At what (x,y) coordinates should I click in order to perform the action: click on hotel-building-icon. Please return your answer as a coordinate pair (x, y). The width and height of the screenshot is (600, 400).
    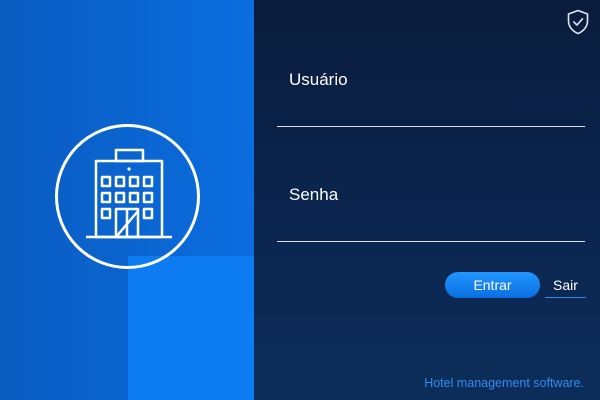
    Looking at the image, I should click on (129, 193).